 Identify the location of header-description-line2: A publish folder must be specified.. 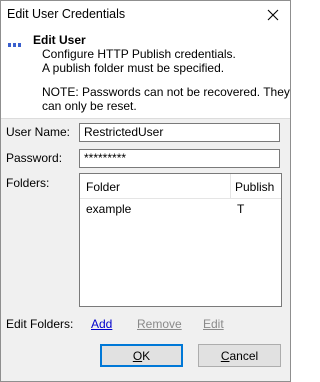
(133, 68).